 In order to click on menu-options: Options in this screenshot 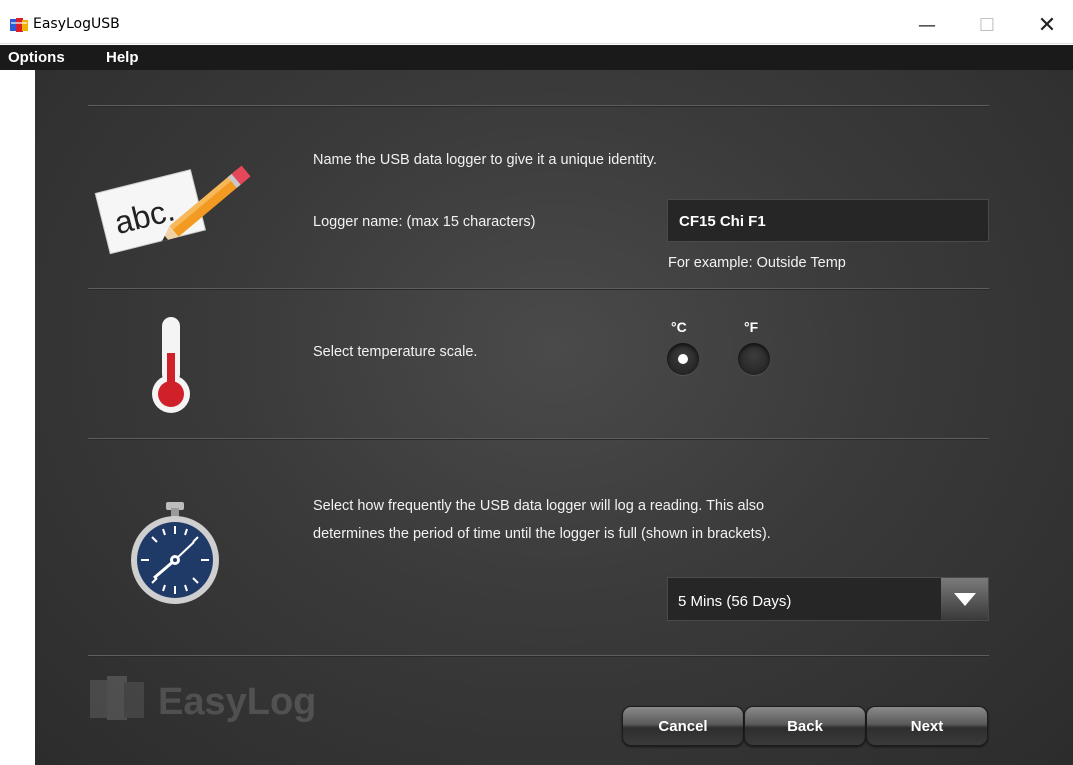, I will do `click(36, 57)`.